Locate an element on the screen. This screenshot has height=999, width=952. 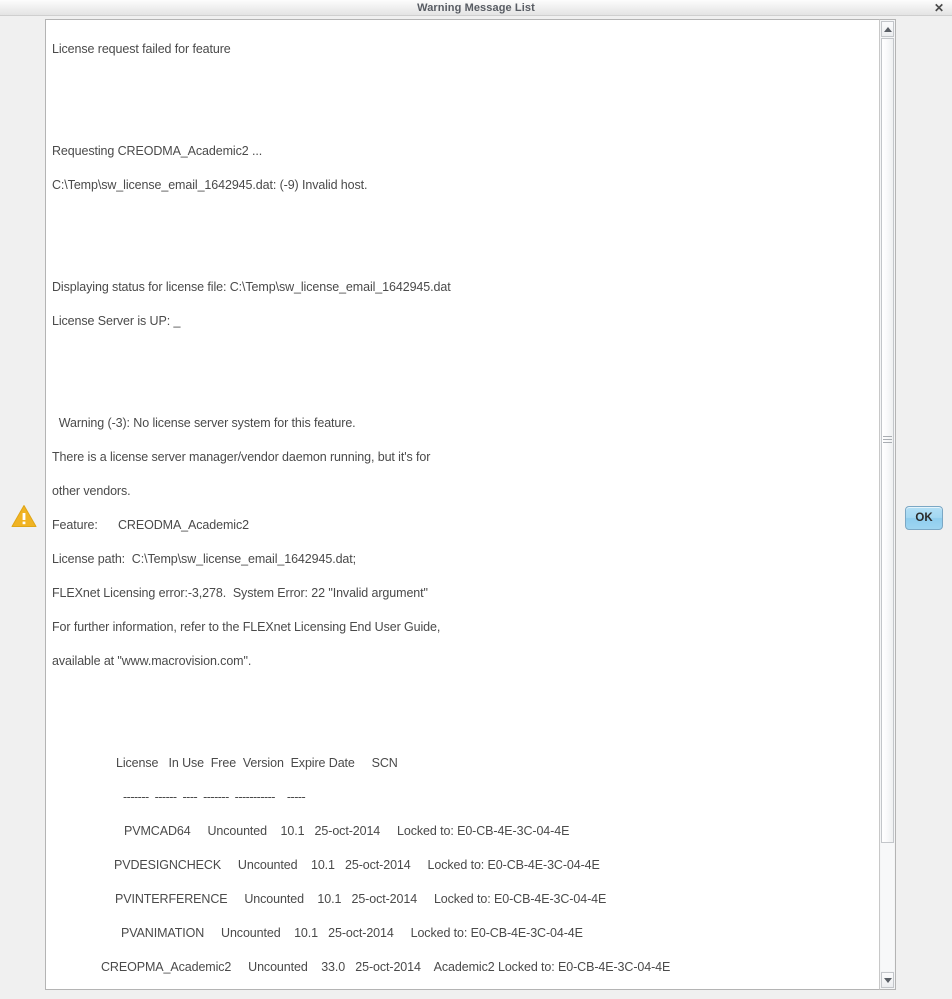
icon-gutter is located at coordinates (22, 507).